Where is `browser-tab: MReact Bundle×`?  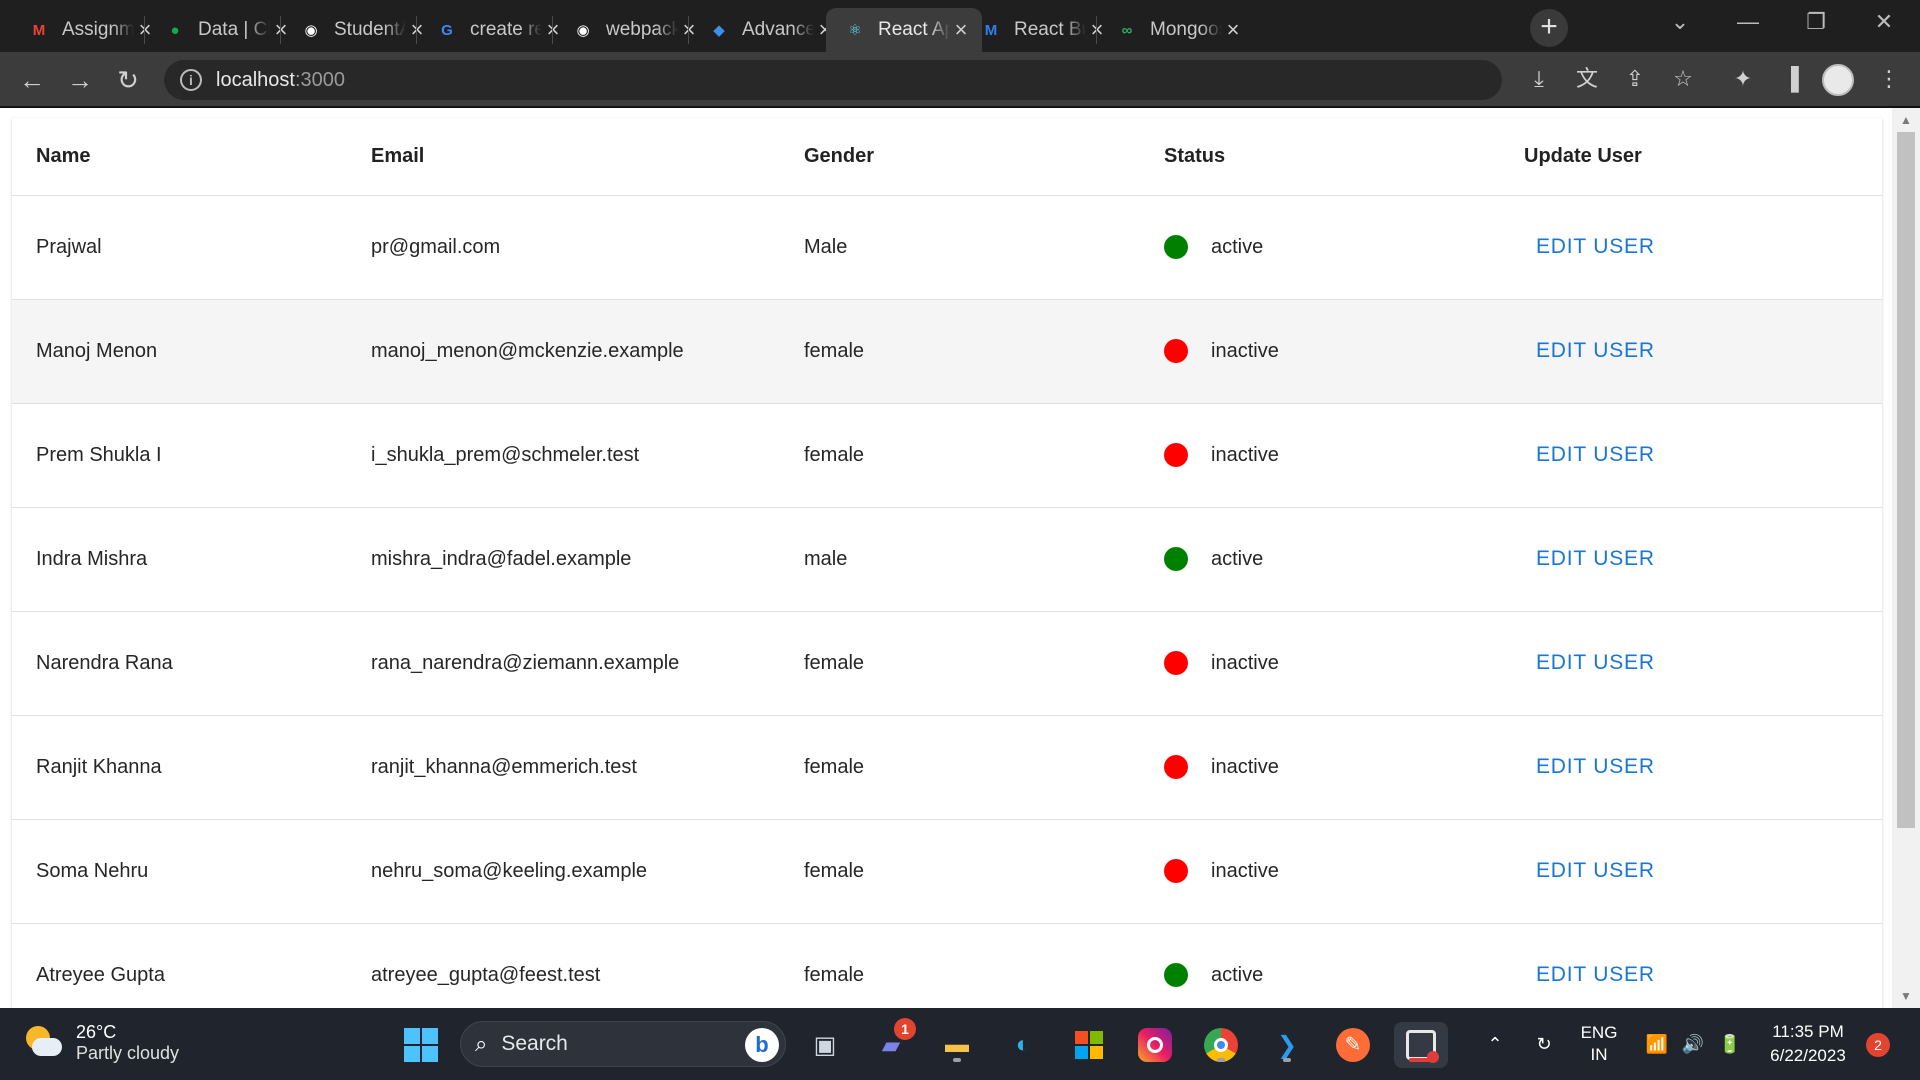
browser-tab: MReact Bundle× is located at coordinates (1040, 30).